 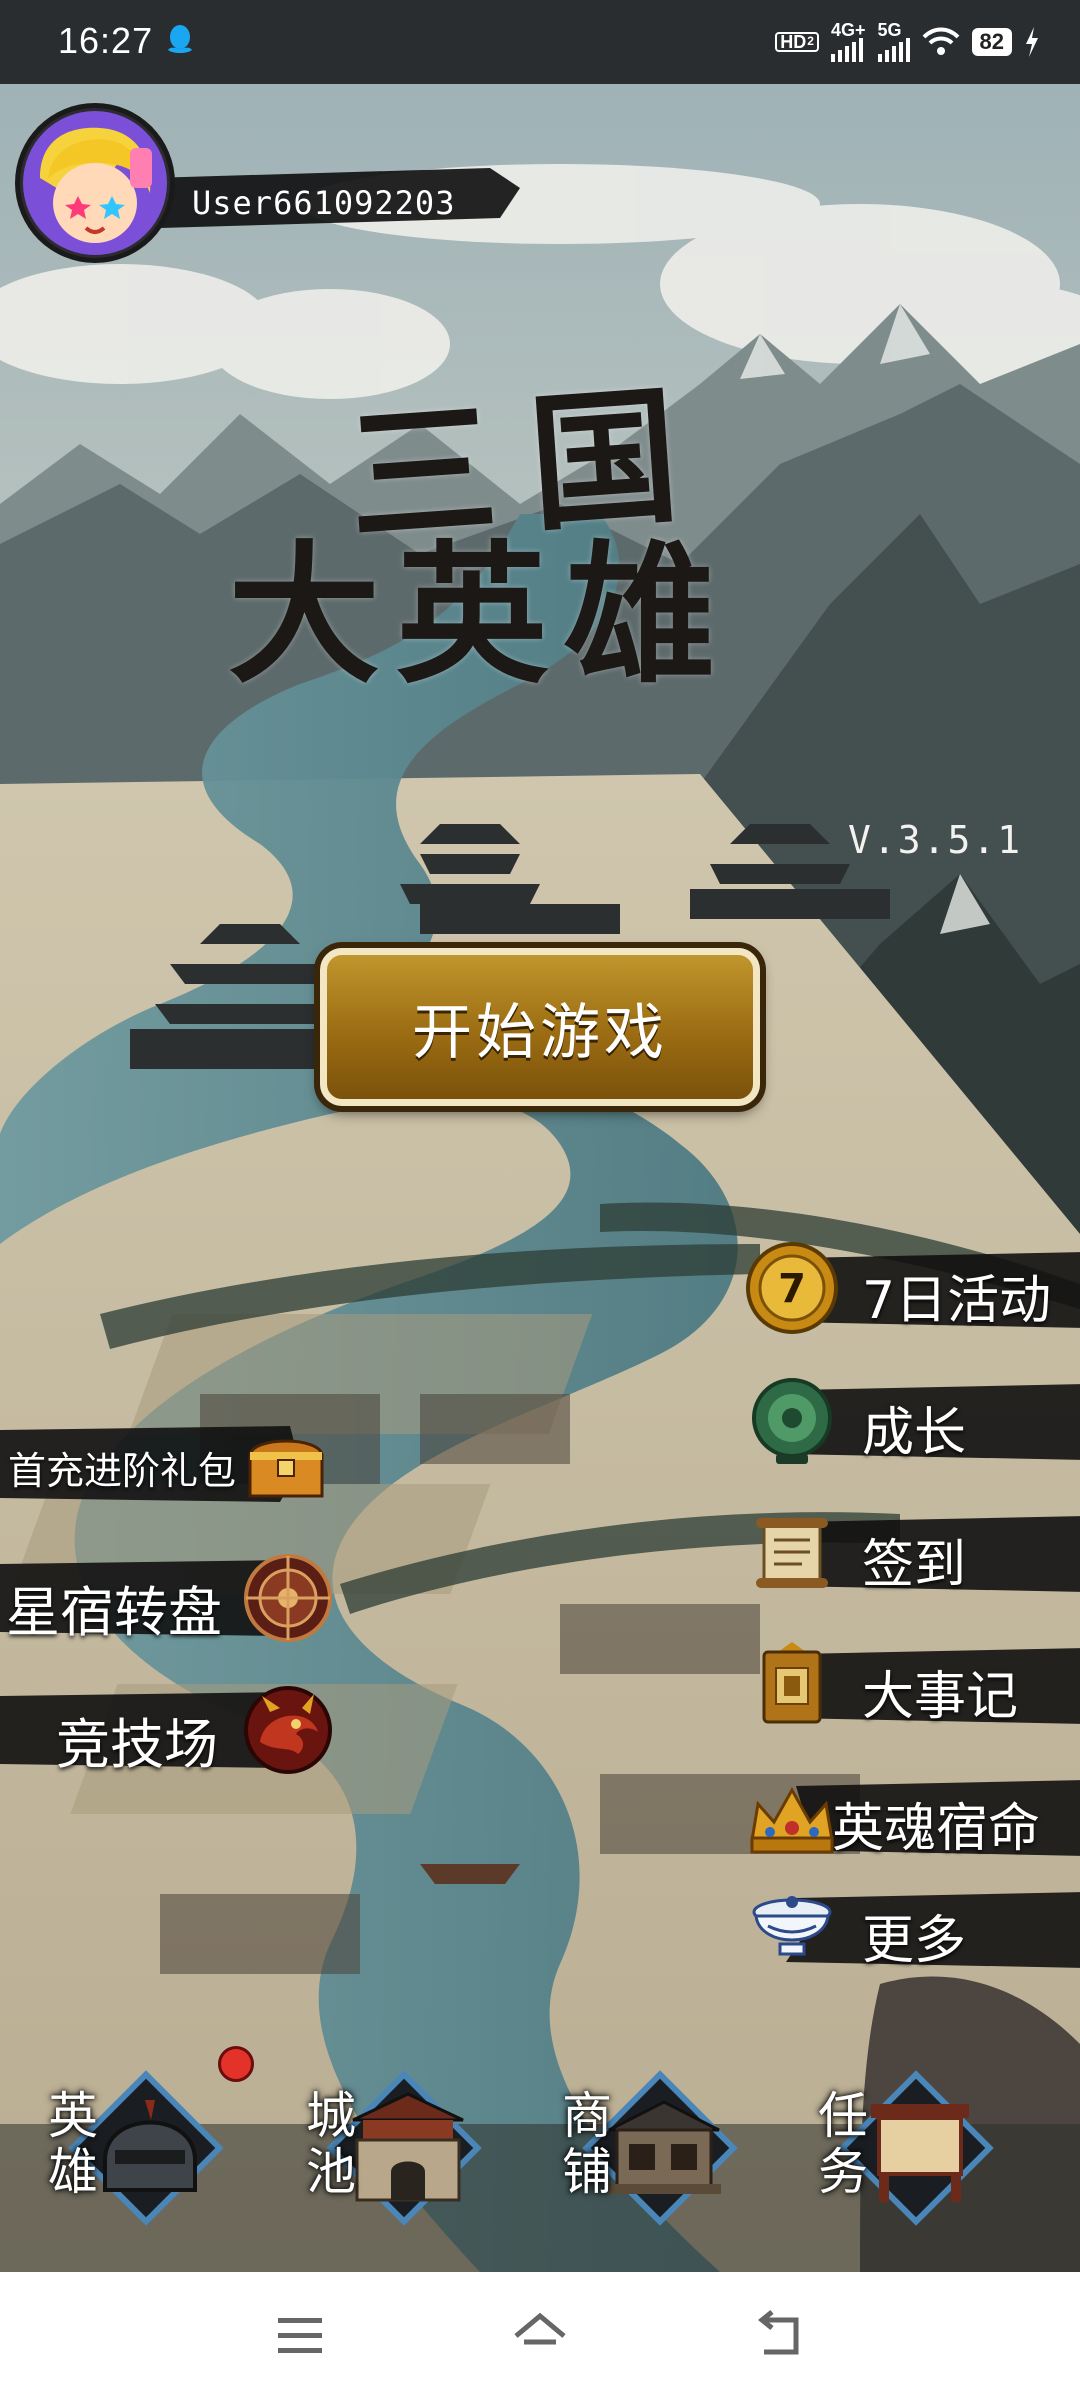 I want to click on menu-star-wheel: 星宿转盘, so click(x=170, y=1598).